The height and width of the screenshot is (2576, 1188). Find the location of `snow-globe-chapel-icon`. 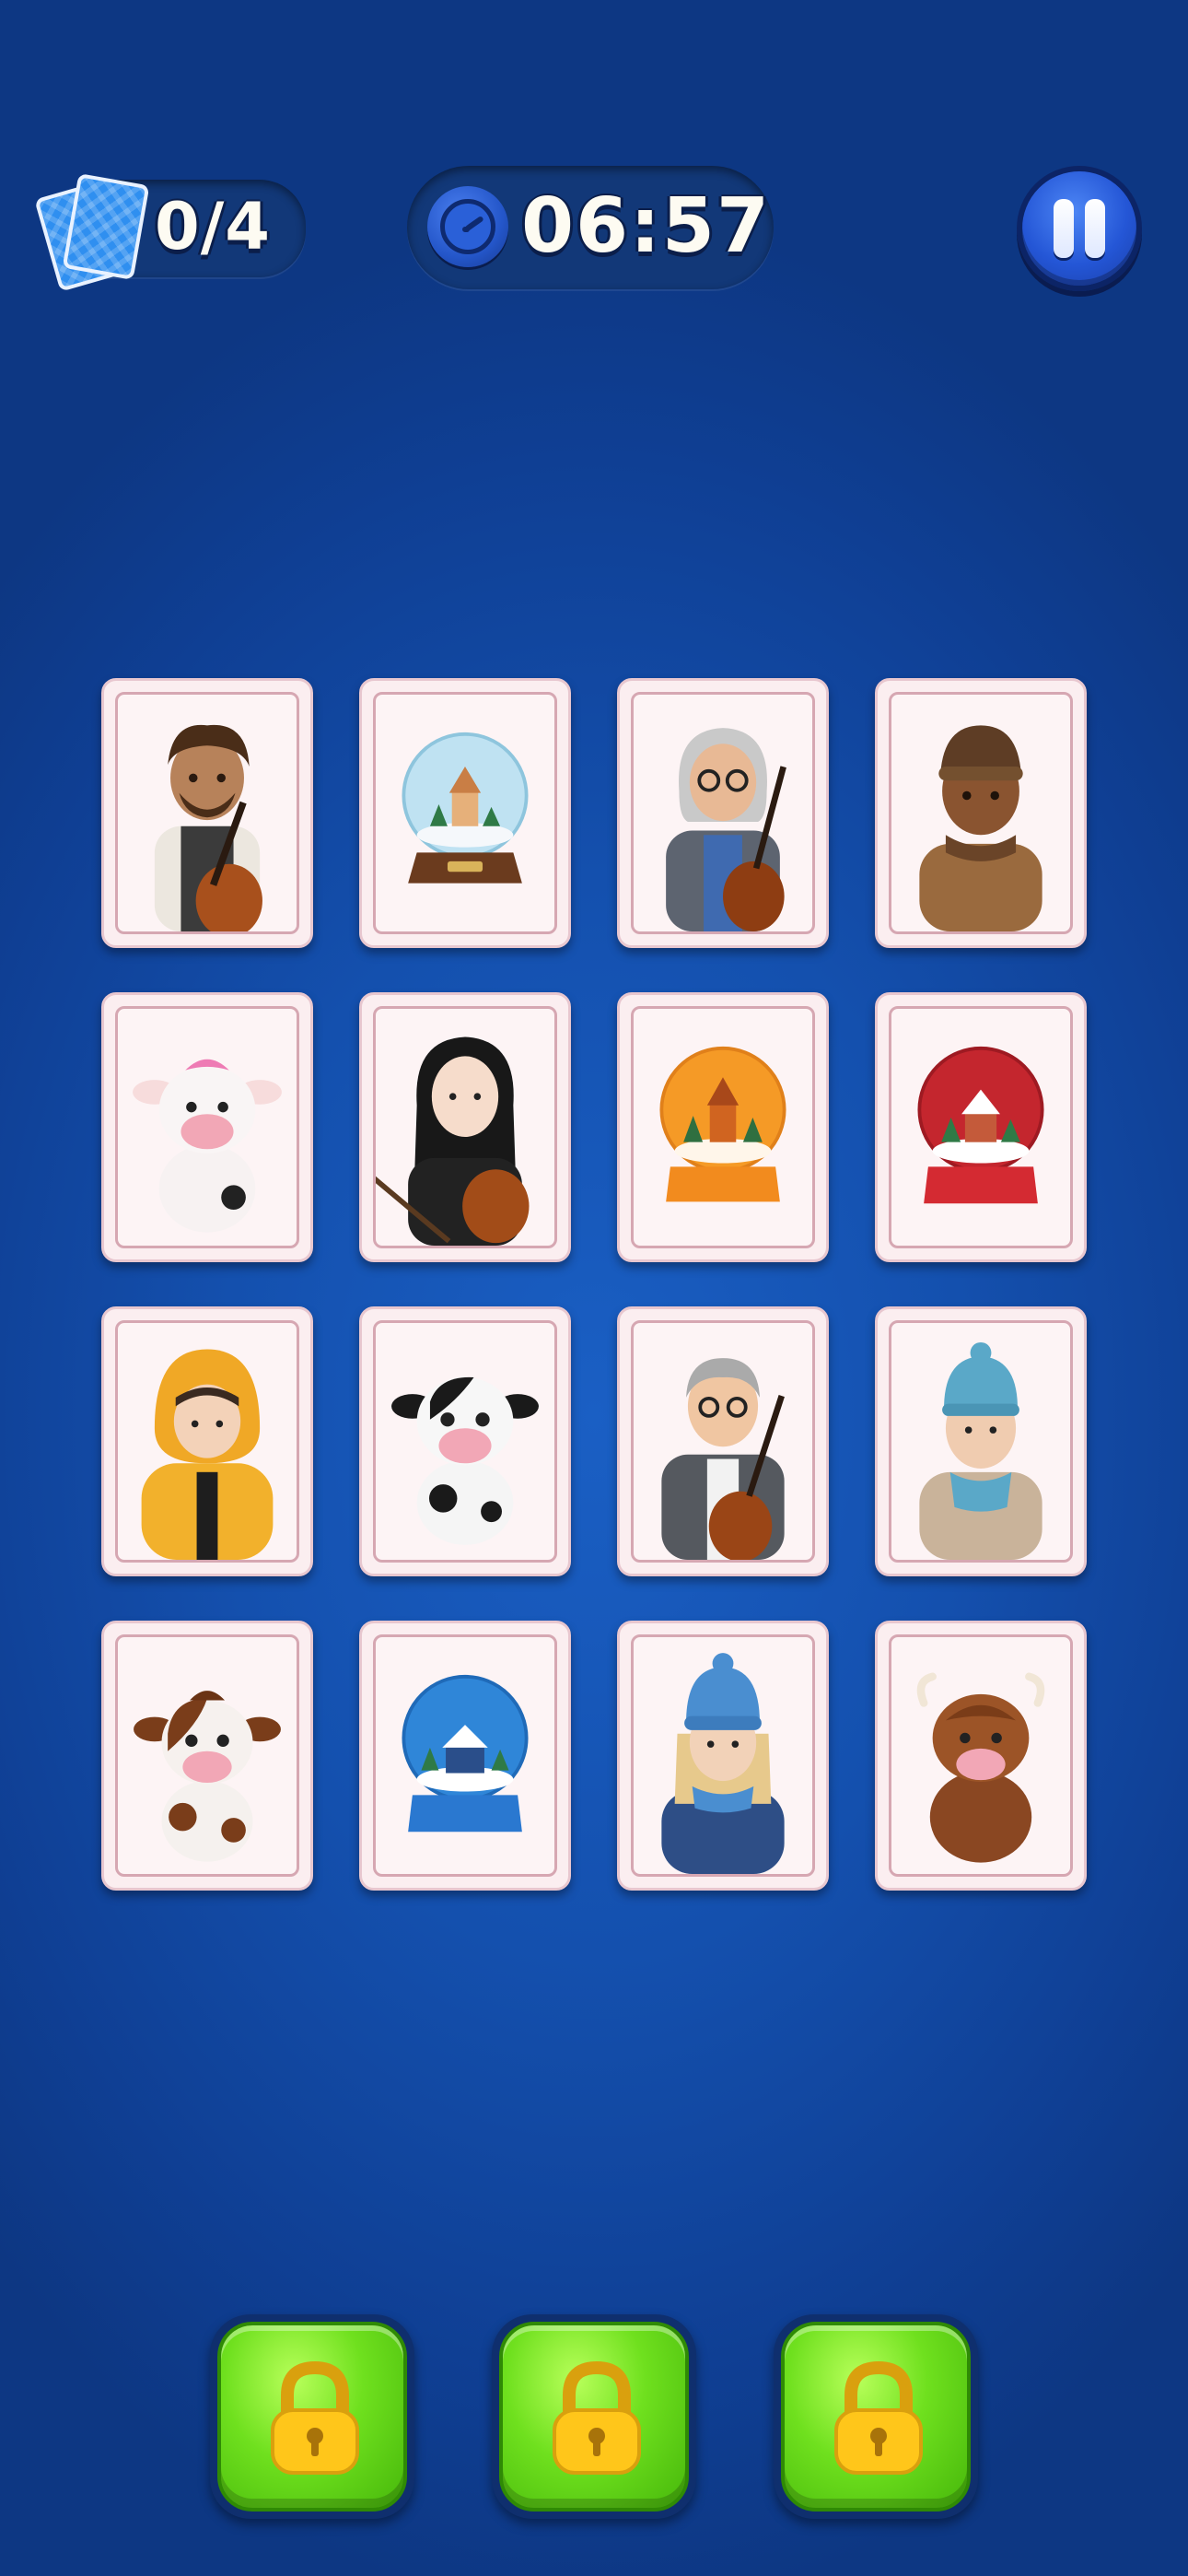

snow-globe-chapel-icon is located at coordinates (465, 808).